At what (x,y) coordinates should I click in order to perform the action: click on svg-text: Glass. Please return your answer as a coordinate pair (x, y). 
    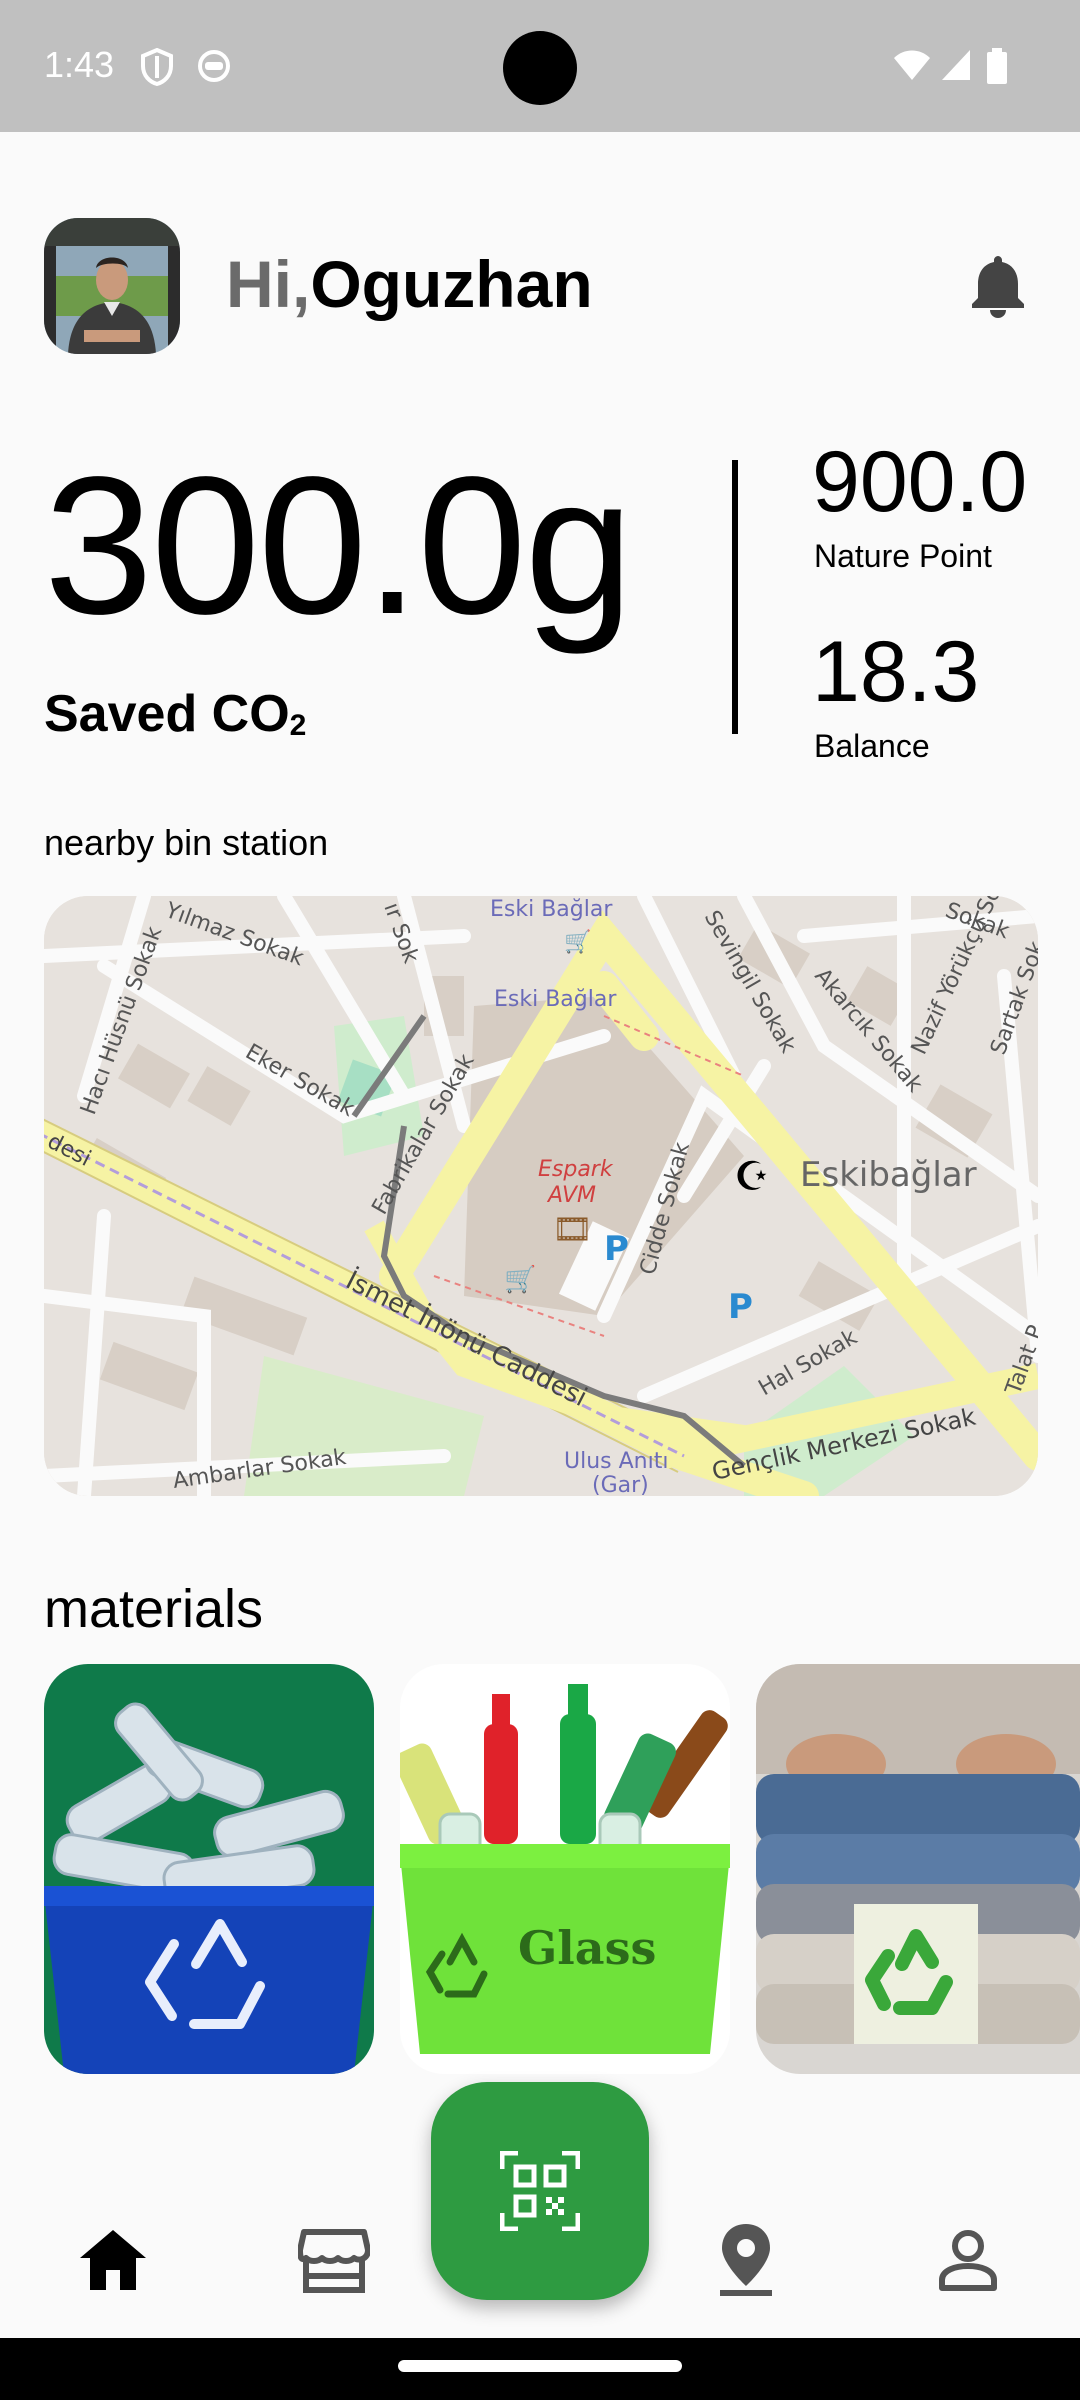
    Looking at the image, I should click on (587, 1948).